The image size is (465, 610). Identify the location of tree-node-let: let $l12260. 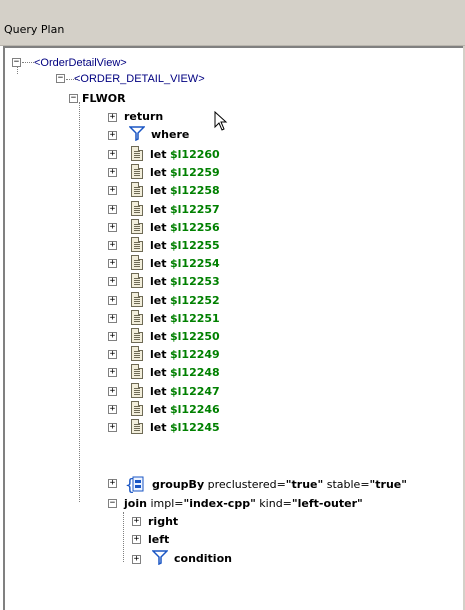
(185, 154).